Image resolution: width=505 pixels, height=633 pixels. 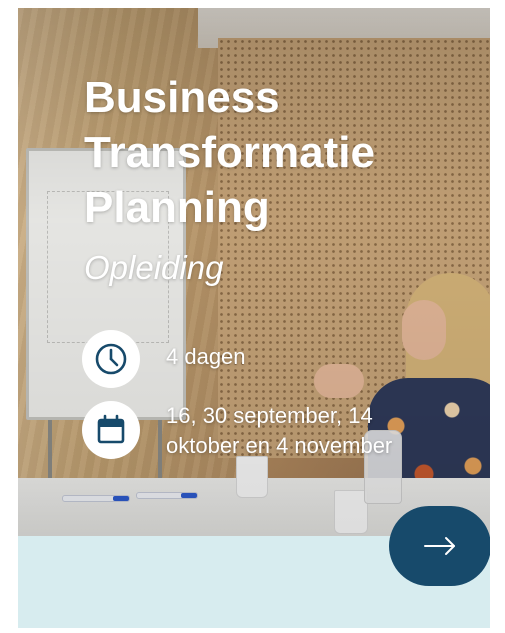 What do you see at coordinates (229, 152) in the screenshot?
I see `title-line: Transformatie` at bounding box center [229, 152].